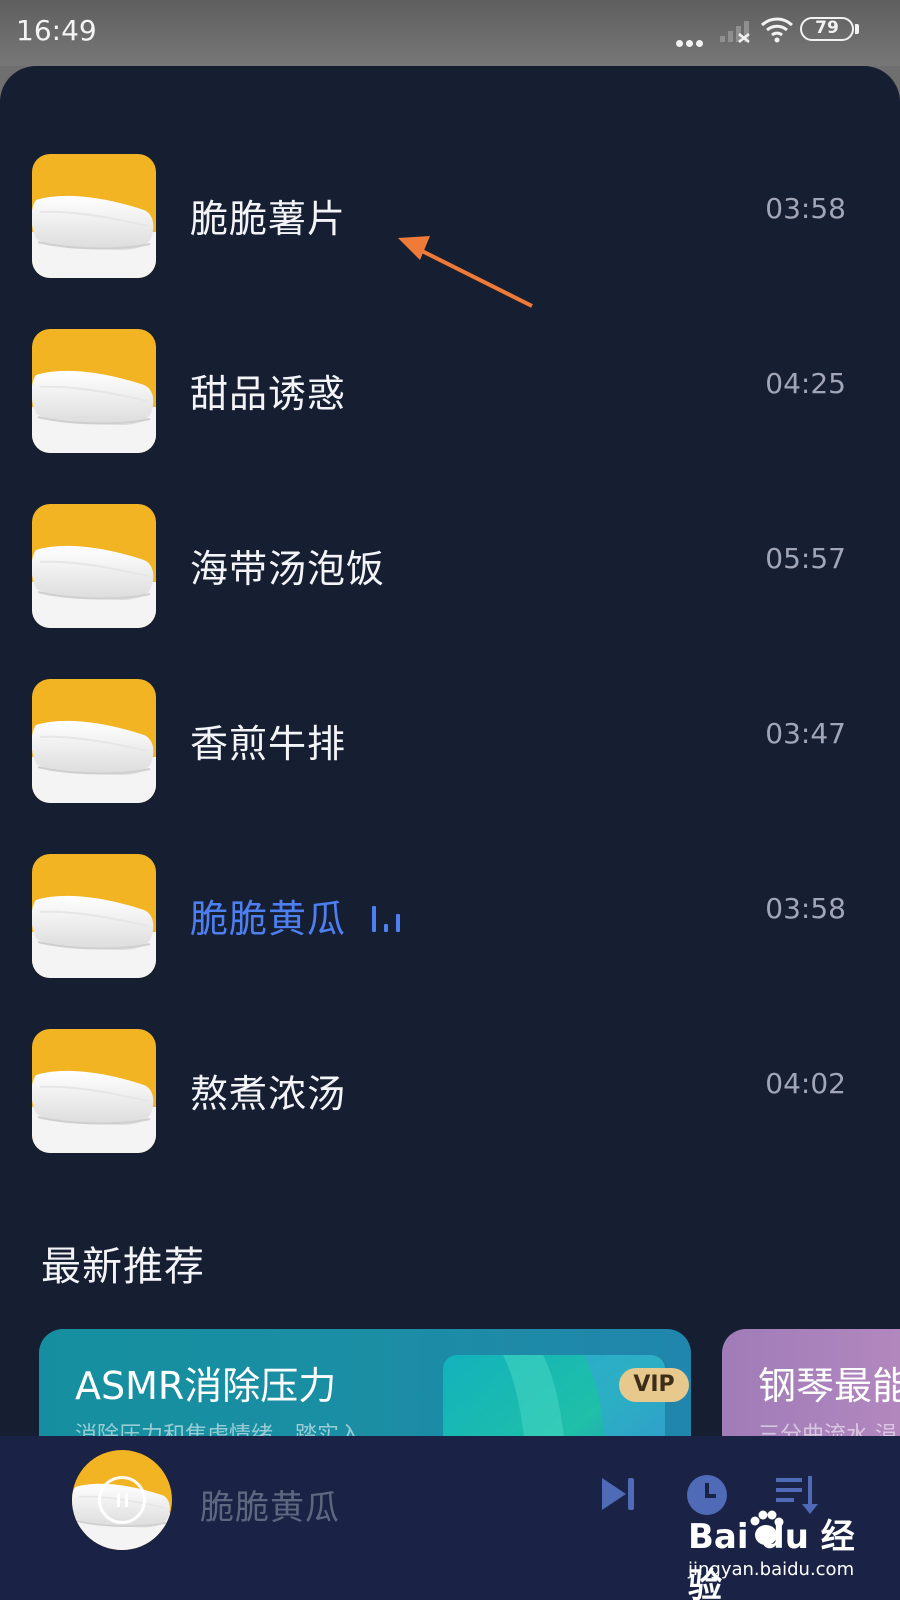 The image size is (900, 1600). Describe the element at coordinates (771, 1558) in the screenshot. I see `watermark-brand: Bai du 经验` at that location.